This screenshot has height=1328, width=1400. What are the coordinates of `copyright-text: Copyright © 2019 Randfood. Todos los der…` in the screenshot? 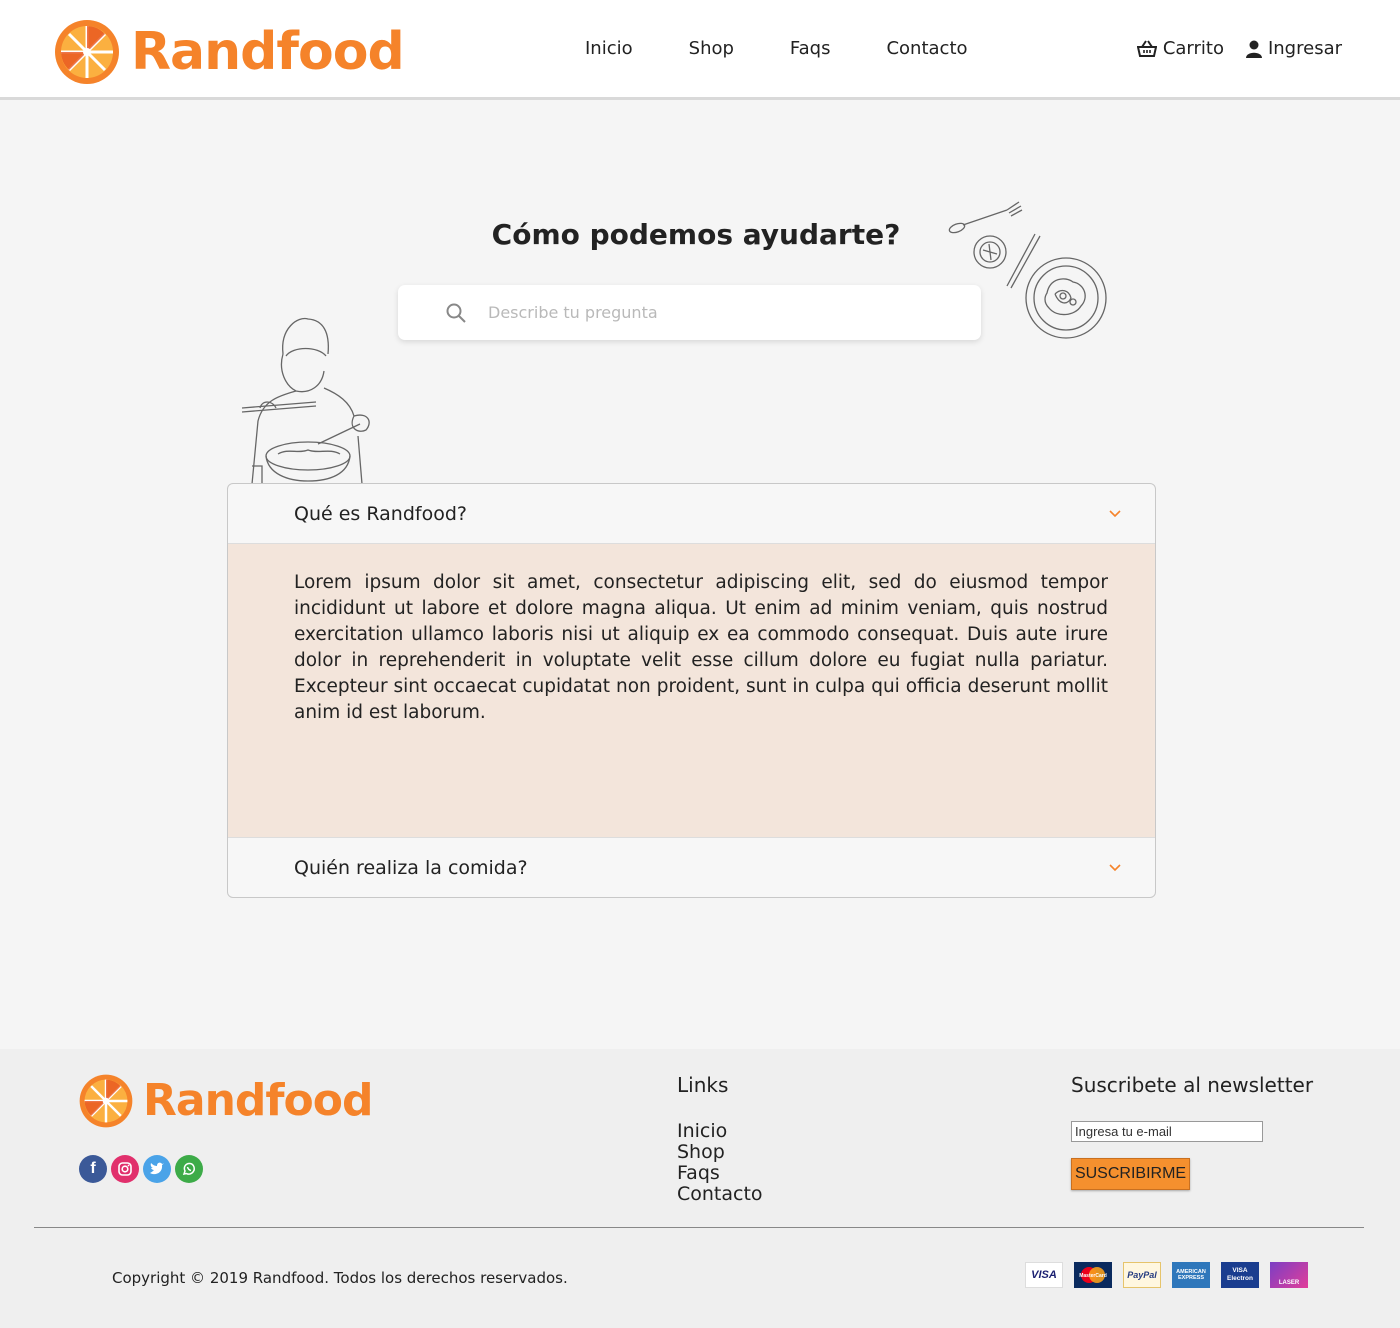 It's located at (340, 1278).